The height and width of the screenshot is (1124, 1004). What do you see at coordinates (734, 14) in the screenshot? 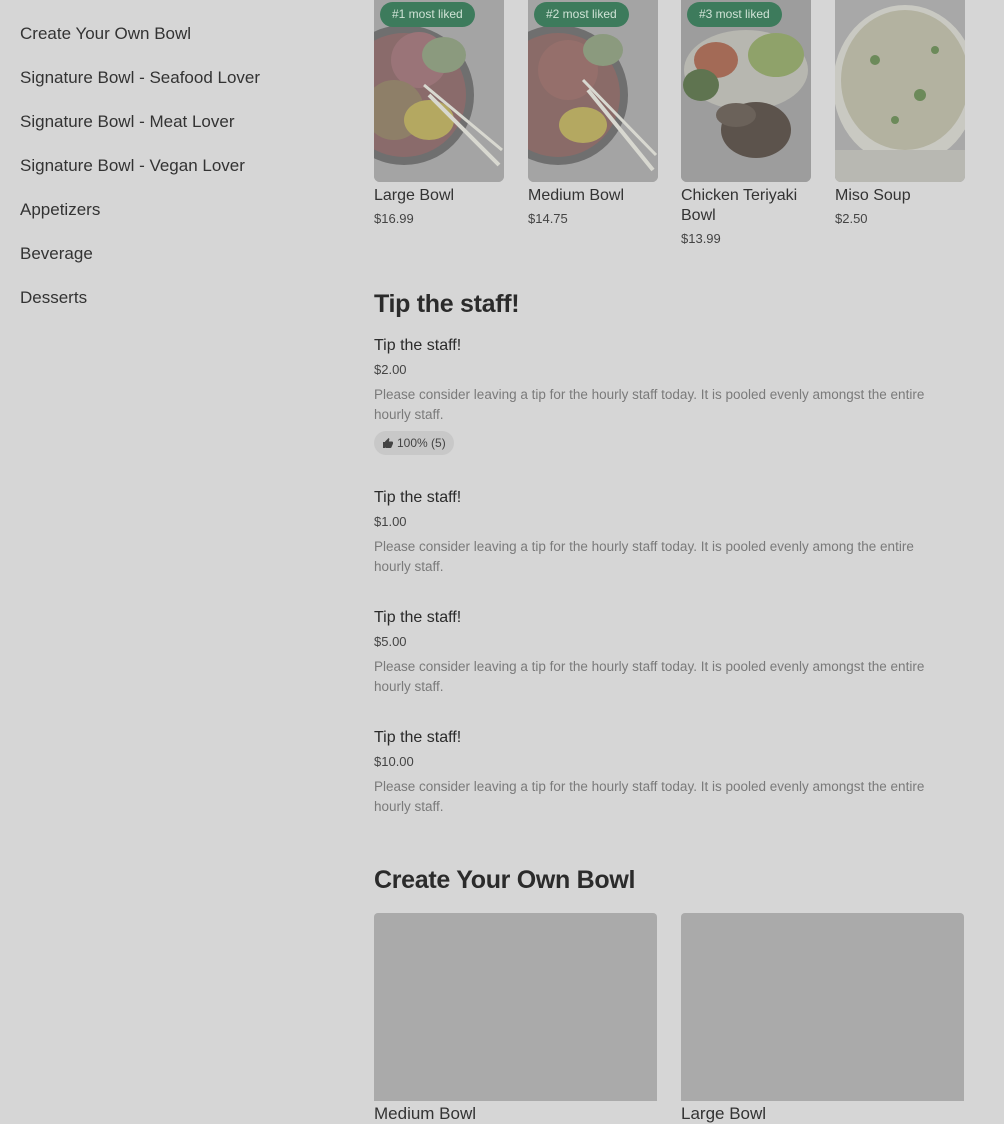
I see `most-liked-badge: #3 most liked` at bounding box center [734, 14].